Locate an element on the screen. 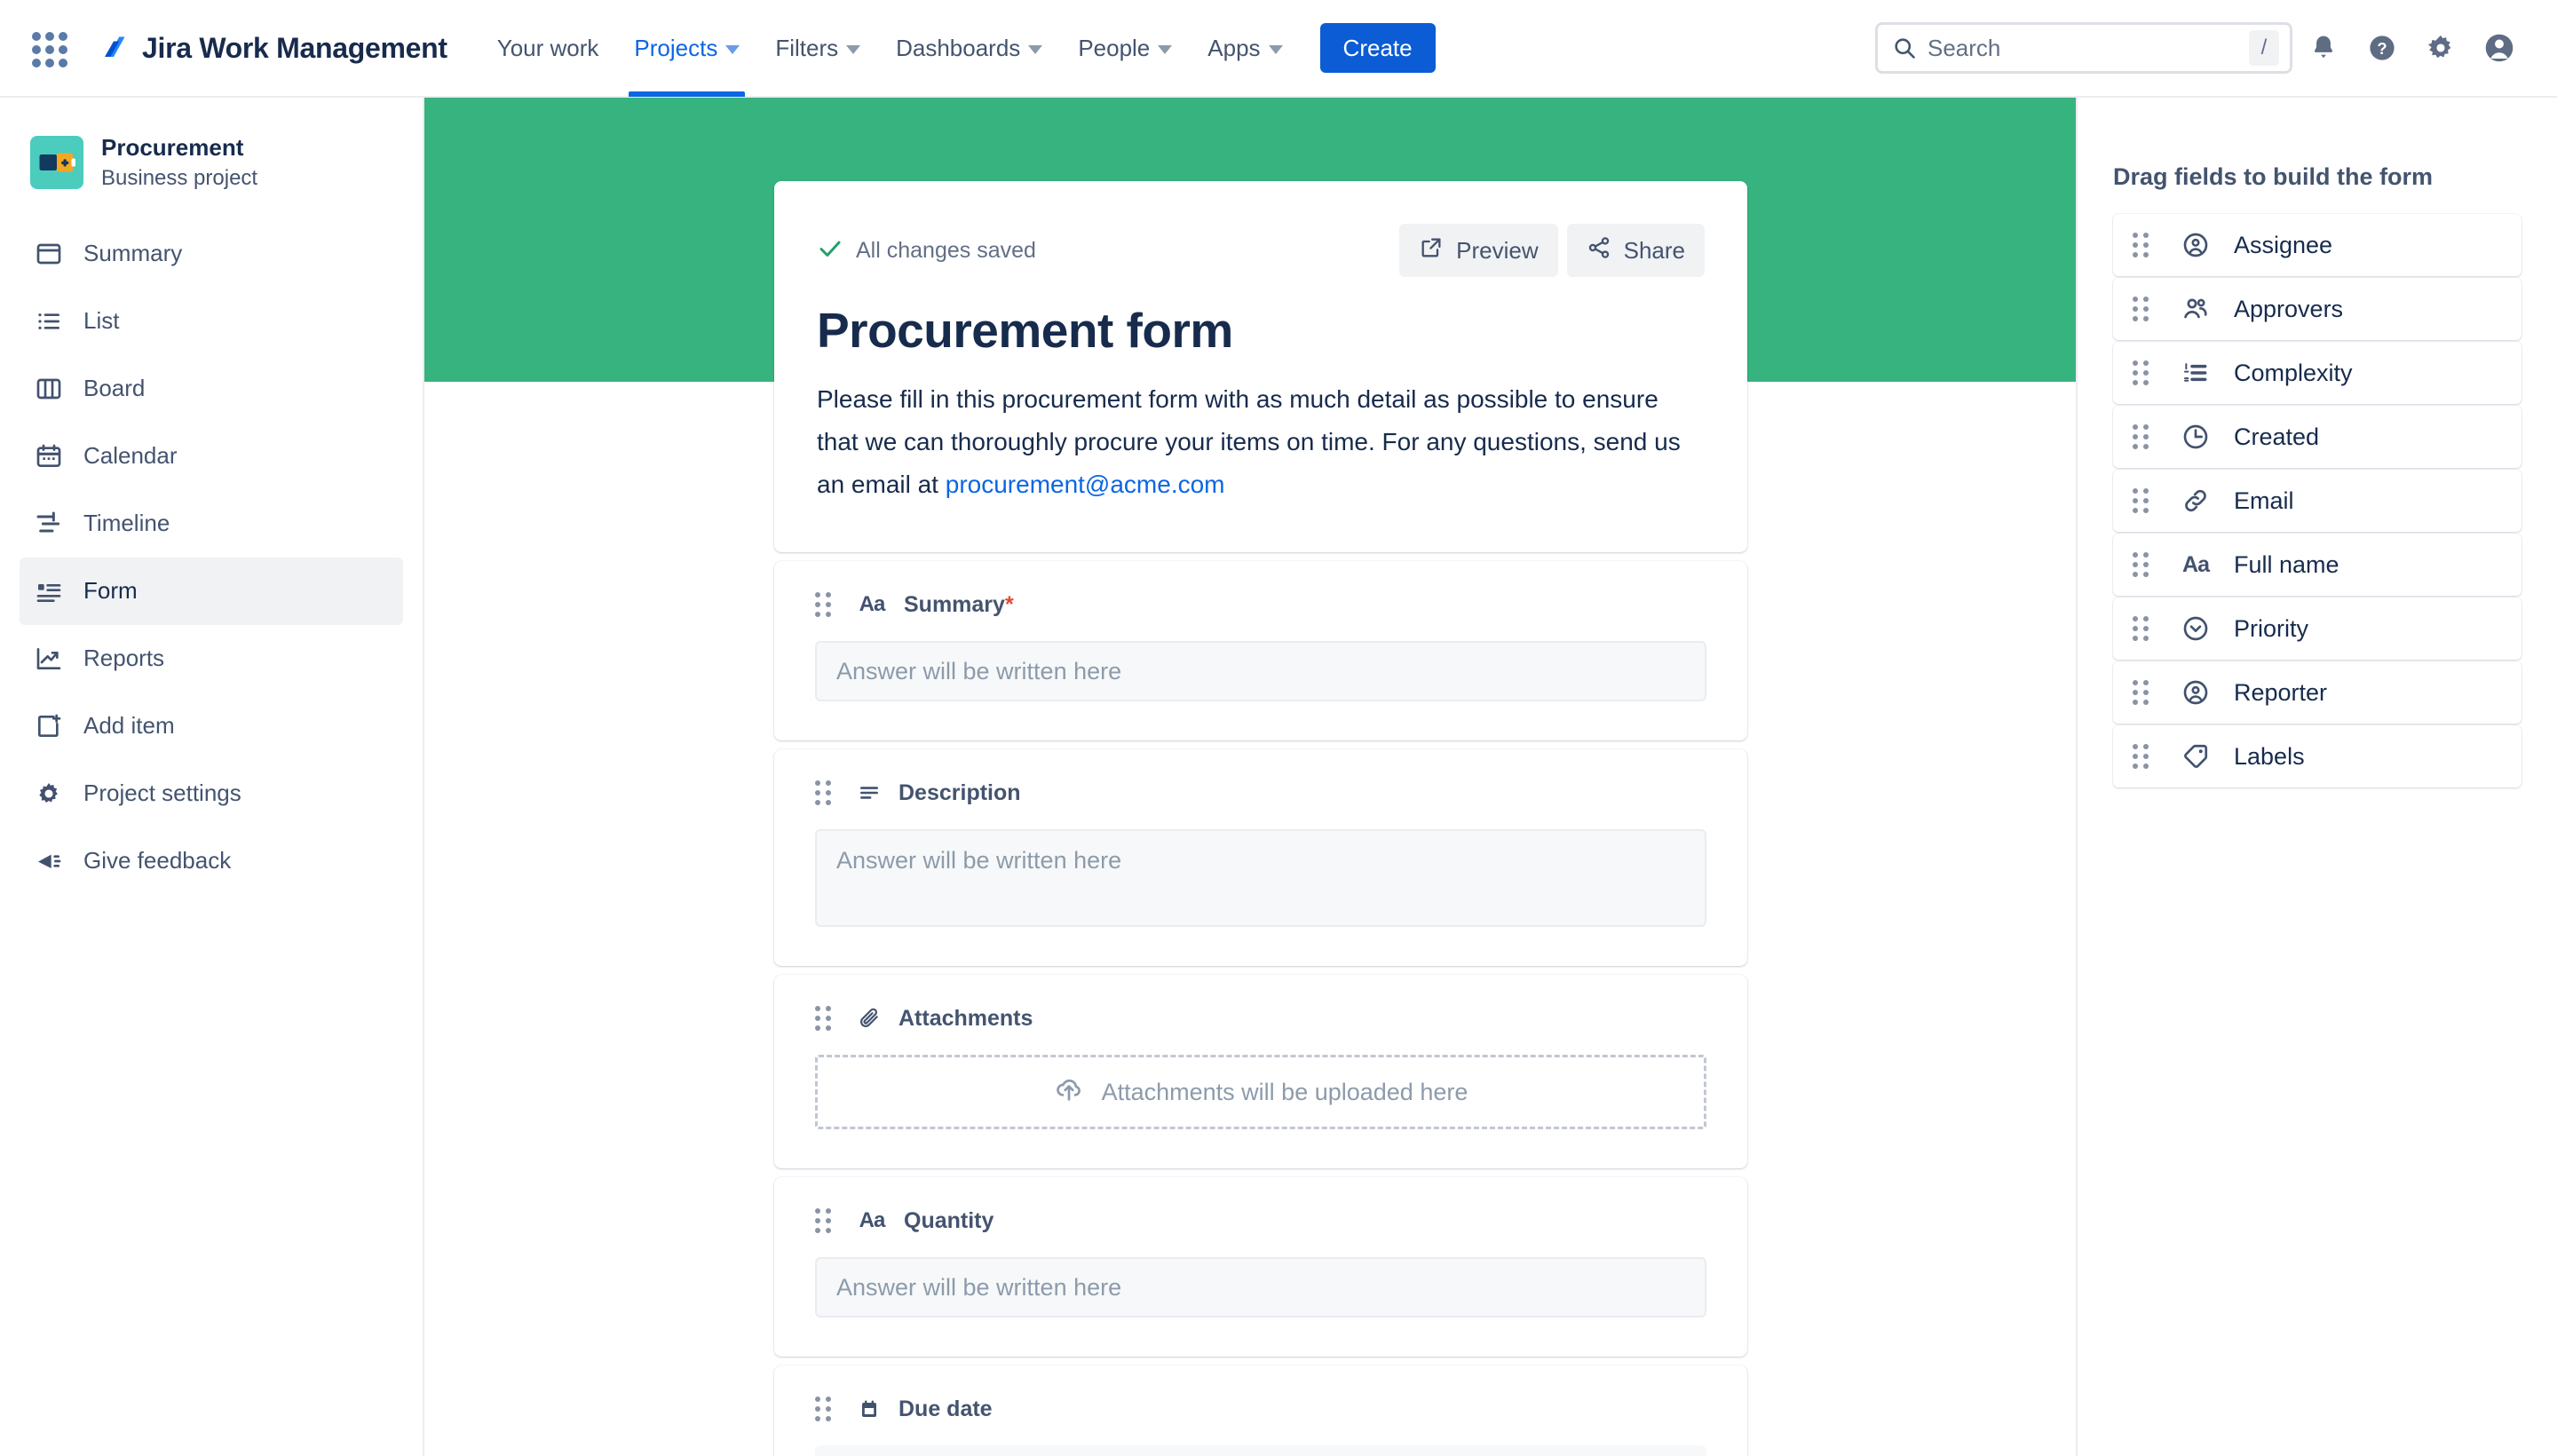 This screenshot has width=2557, height=1456. sidebar-item-summary: Summary is located at coordinates (211, 254).